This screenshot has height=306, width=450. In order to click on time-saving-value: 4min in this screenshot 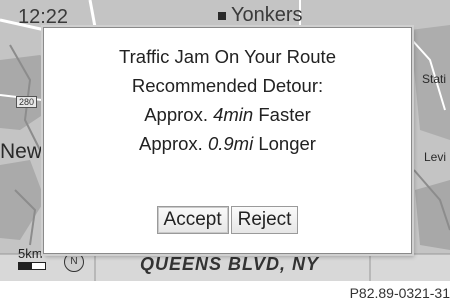, I will do `click(233, 114)`.